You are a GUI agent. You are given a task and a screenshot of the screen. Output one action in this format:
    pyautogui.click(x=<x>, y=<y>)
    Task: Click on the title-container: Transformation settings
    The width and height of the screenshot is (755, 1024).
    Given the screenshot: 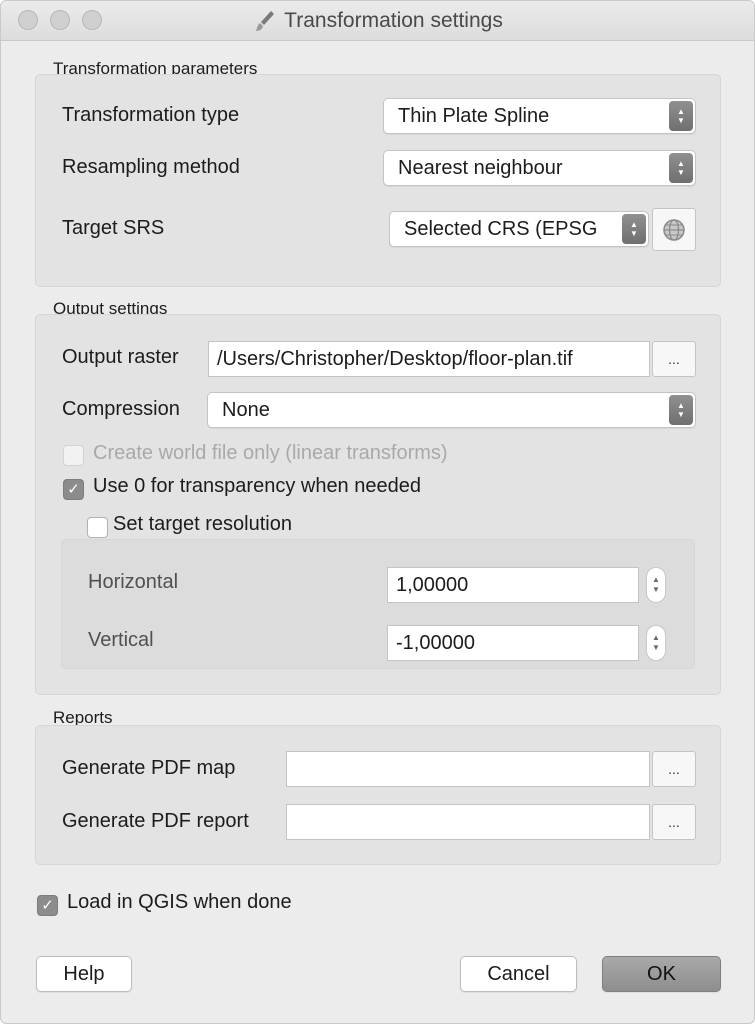 What is the action you would take?
    pyautogui.click(x=377, y=21)
    